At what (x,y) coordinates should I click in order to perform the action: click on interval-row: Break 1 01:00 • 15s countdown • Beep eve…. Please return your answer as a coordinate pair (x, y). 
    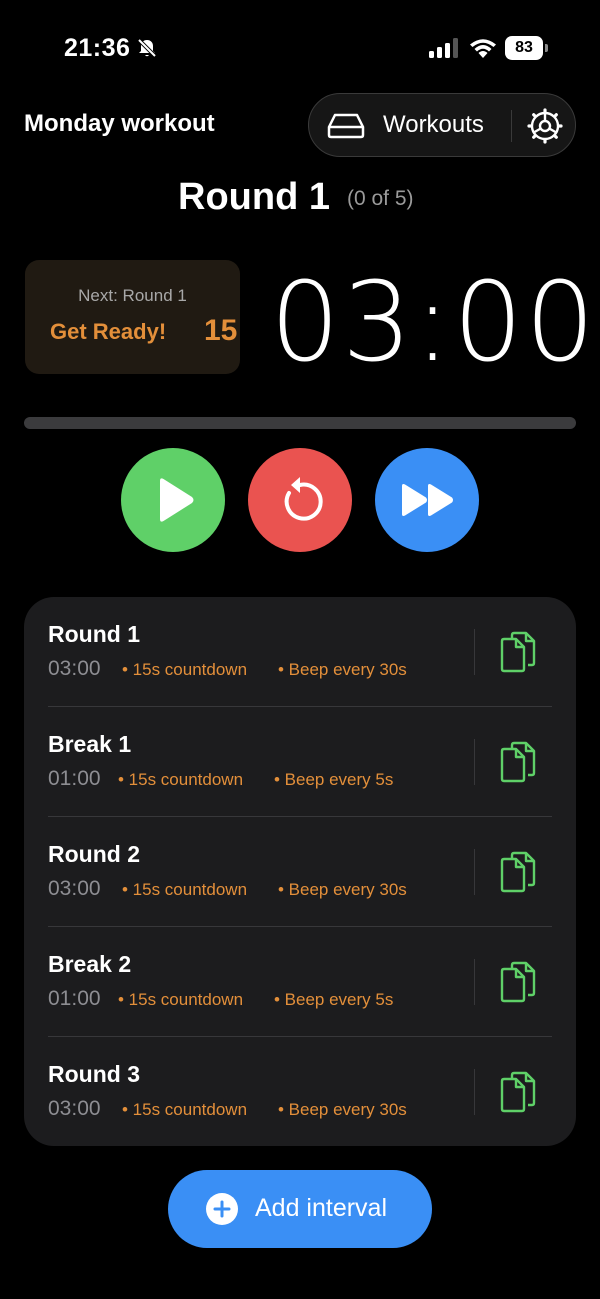
    Looking at the image, I should click on (300, 762).